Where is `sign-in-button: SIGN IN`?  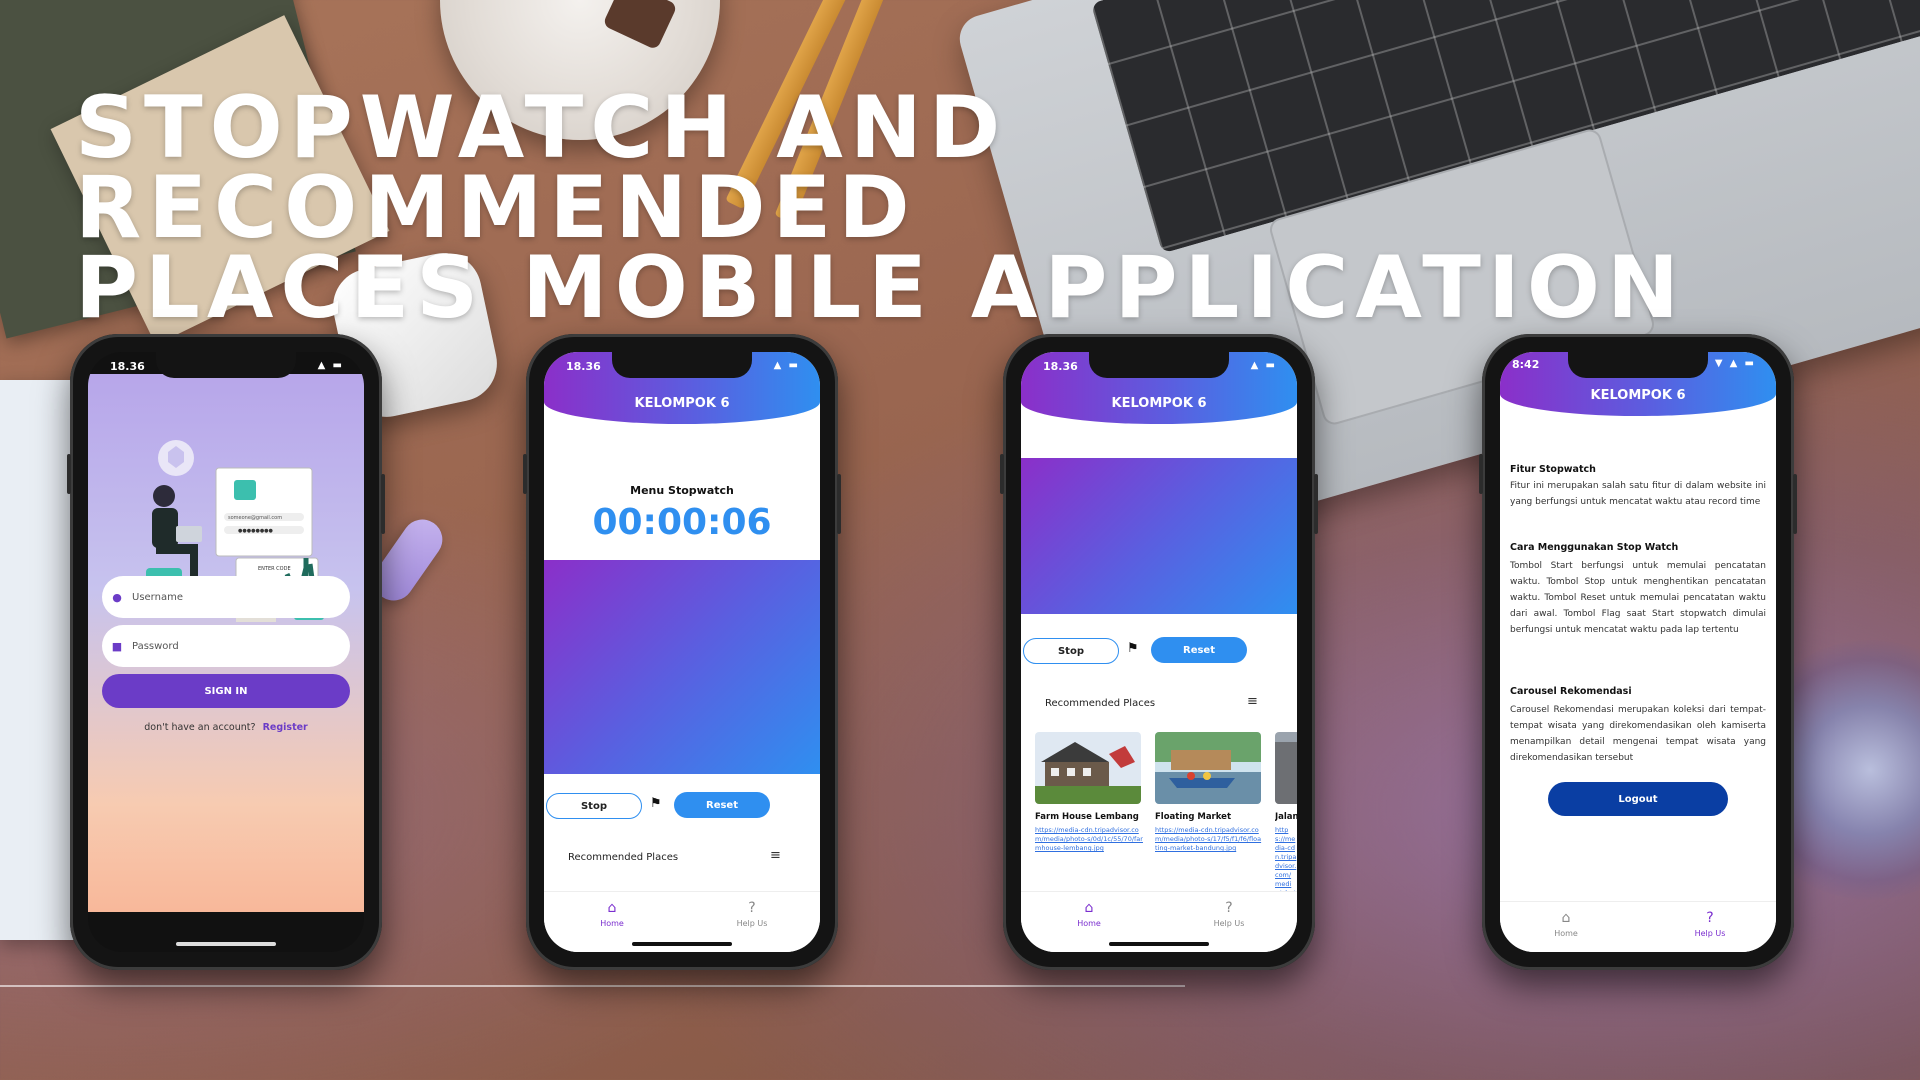
sign-in-button: SIGN IN is located at coordinates (226, 691).